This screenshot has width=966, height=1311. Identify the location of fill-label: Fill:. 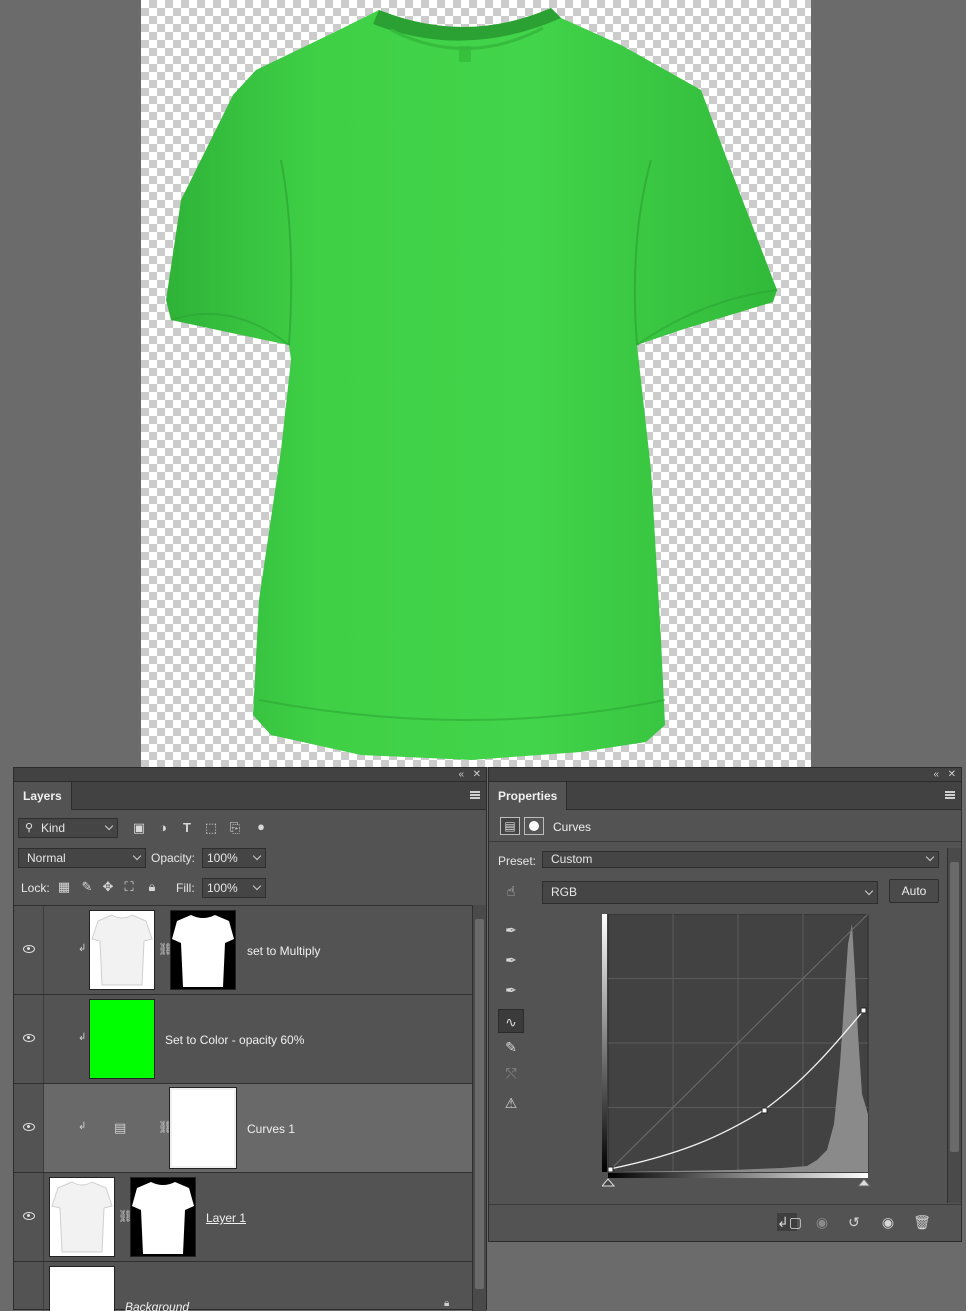
(185, 888).